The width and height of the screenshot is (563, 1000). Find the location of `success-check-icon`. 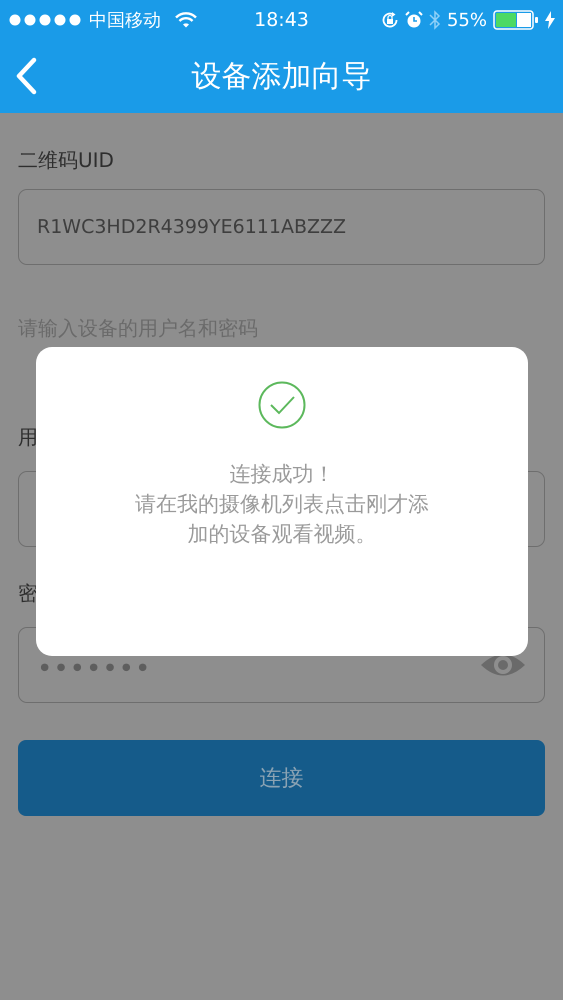

success-check-icon is located at coordinates (282, 405).